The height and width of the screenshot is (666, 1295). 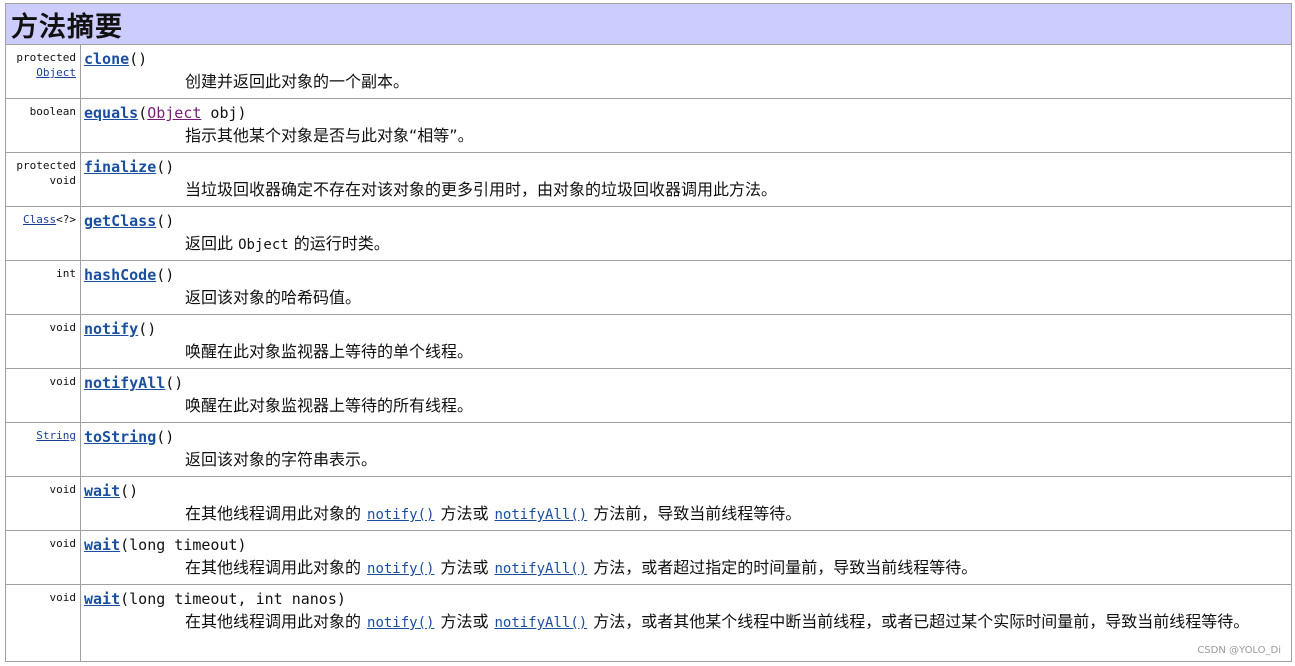 What do you see at coordinates (56, 435) in the screenshot?
I see `type-link-string: String` at bounding box center [56, 435].